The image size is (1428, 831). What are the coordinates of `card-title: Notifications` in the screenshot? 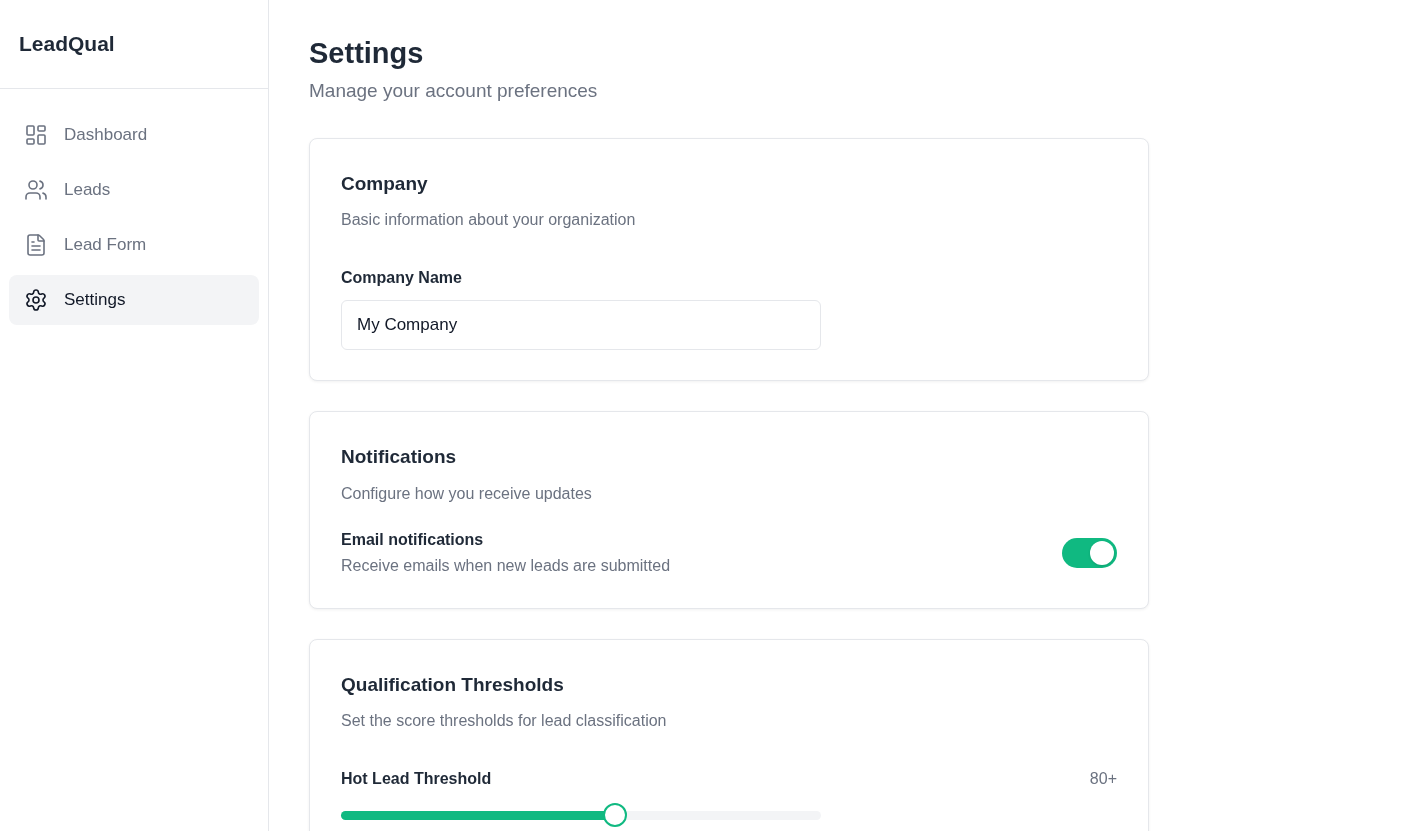 It's located at (399, 457).